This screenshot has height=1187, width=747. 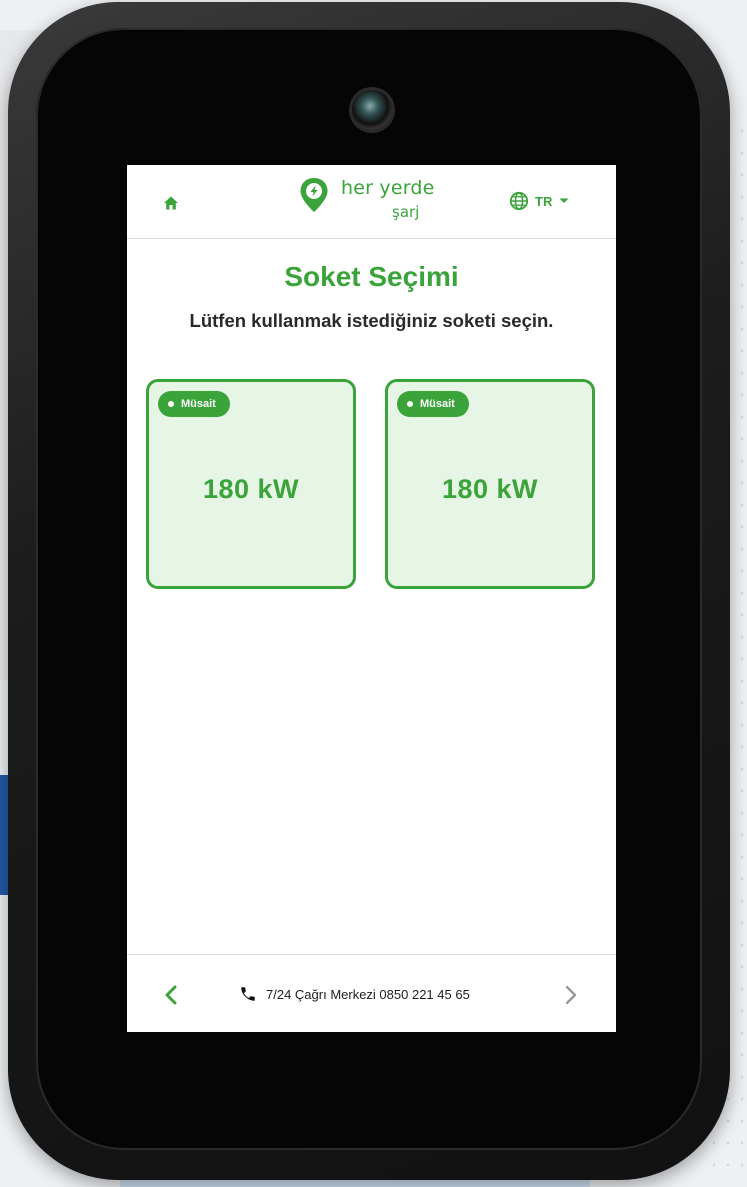 I want to click on back-button, so click(x=171, y=995).